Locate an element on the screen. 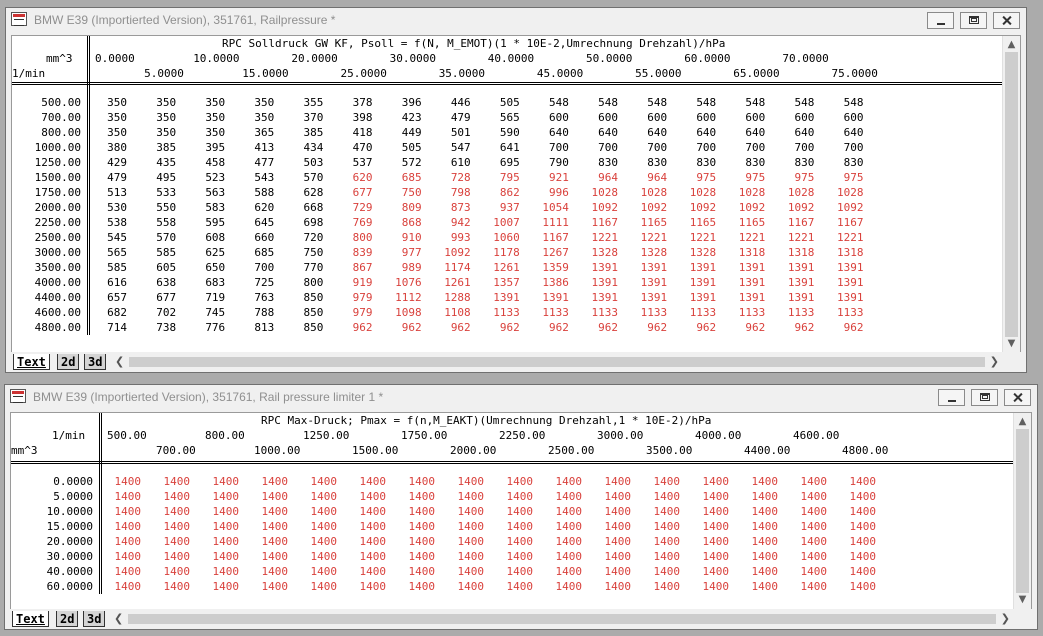 This screenshot has height=636, width=1043. row-header: 2250.00 is located at coordinates (57, 222).